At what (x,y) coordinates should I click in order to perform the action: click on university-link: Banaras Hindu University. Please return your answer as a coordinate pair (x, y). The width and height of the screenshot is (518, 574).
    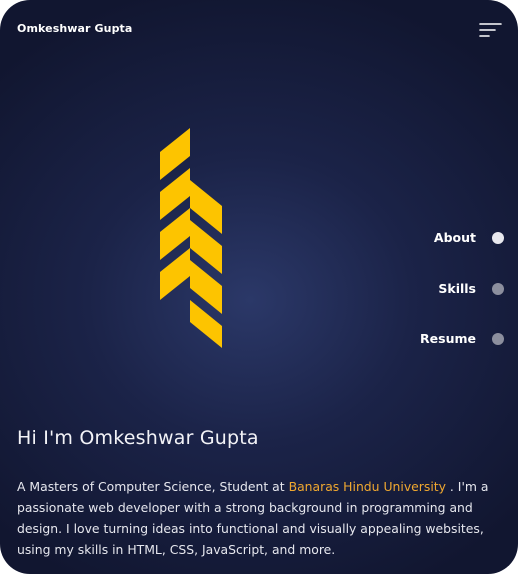
    Looking at the image, I should click on (367, 486).